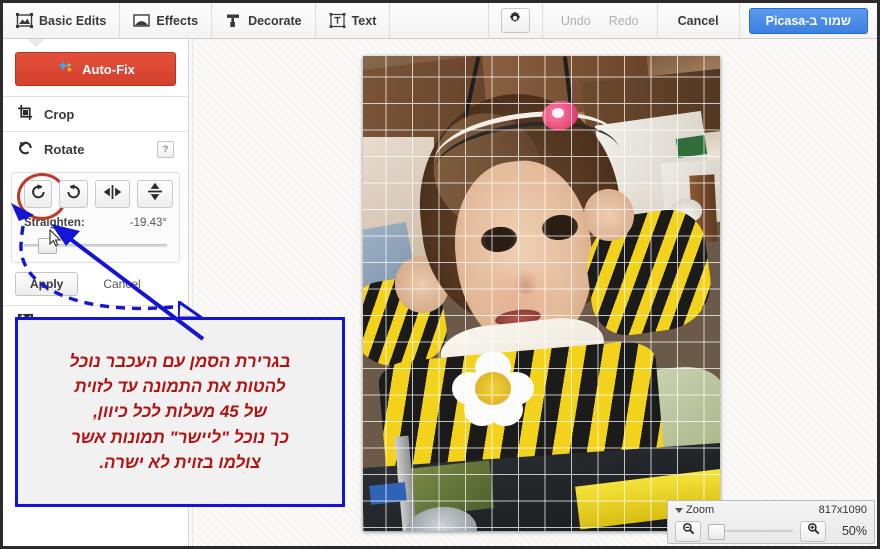 This screenshot has height=549, width=880. I want to click on zoom-in-button, so click(813, 531).